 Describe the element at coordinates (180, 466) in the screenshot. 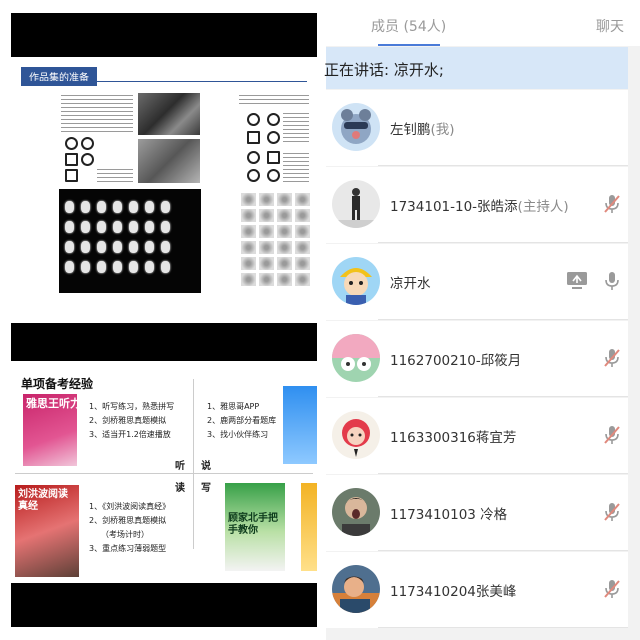

I see `skill-listen: 听` at that location.